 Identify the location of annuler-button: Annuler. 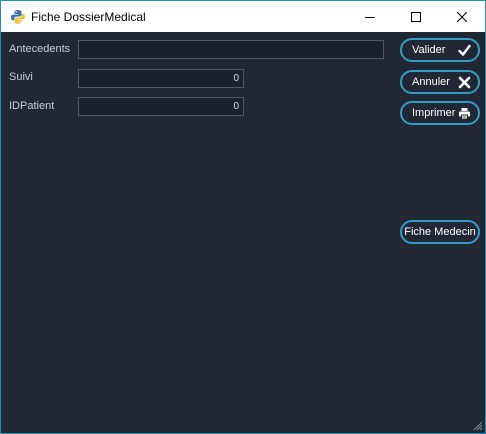
(440, 82).